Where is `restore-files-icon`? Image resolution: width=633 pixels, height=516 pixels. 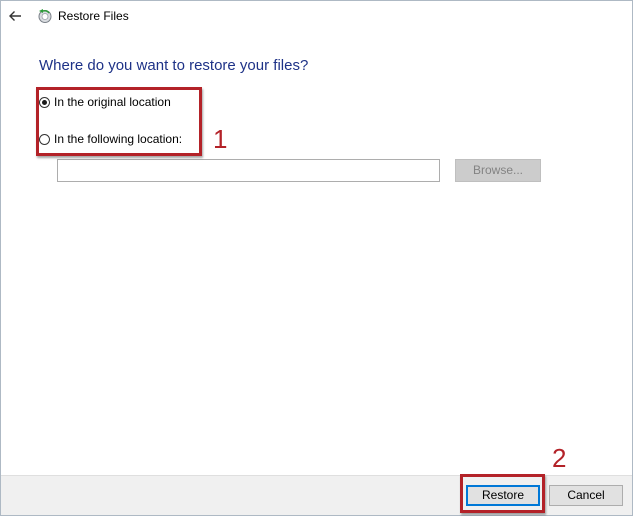
restore-files-icon is located at coordinates (45, 16).